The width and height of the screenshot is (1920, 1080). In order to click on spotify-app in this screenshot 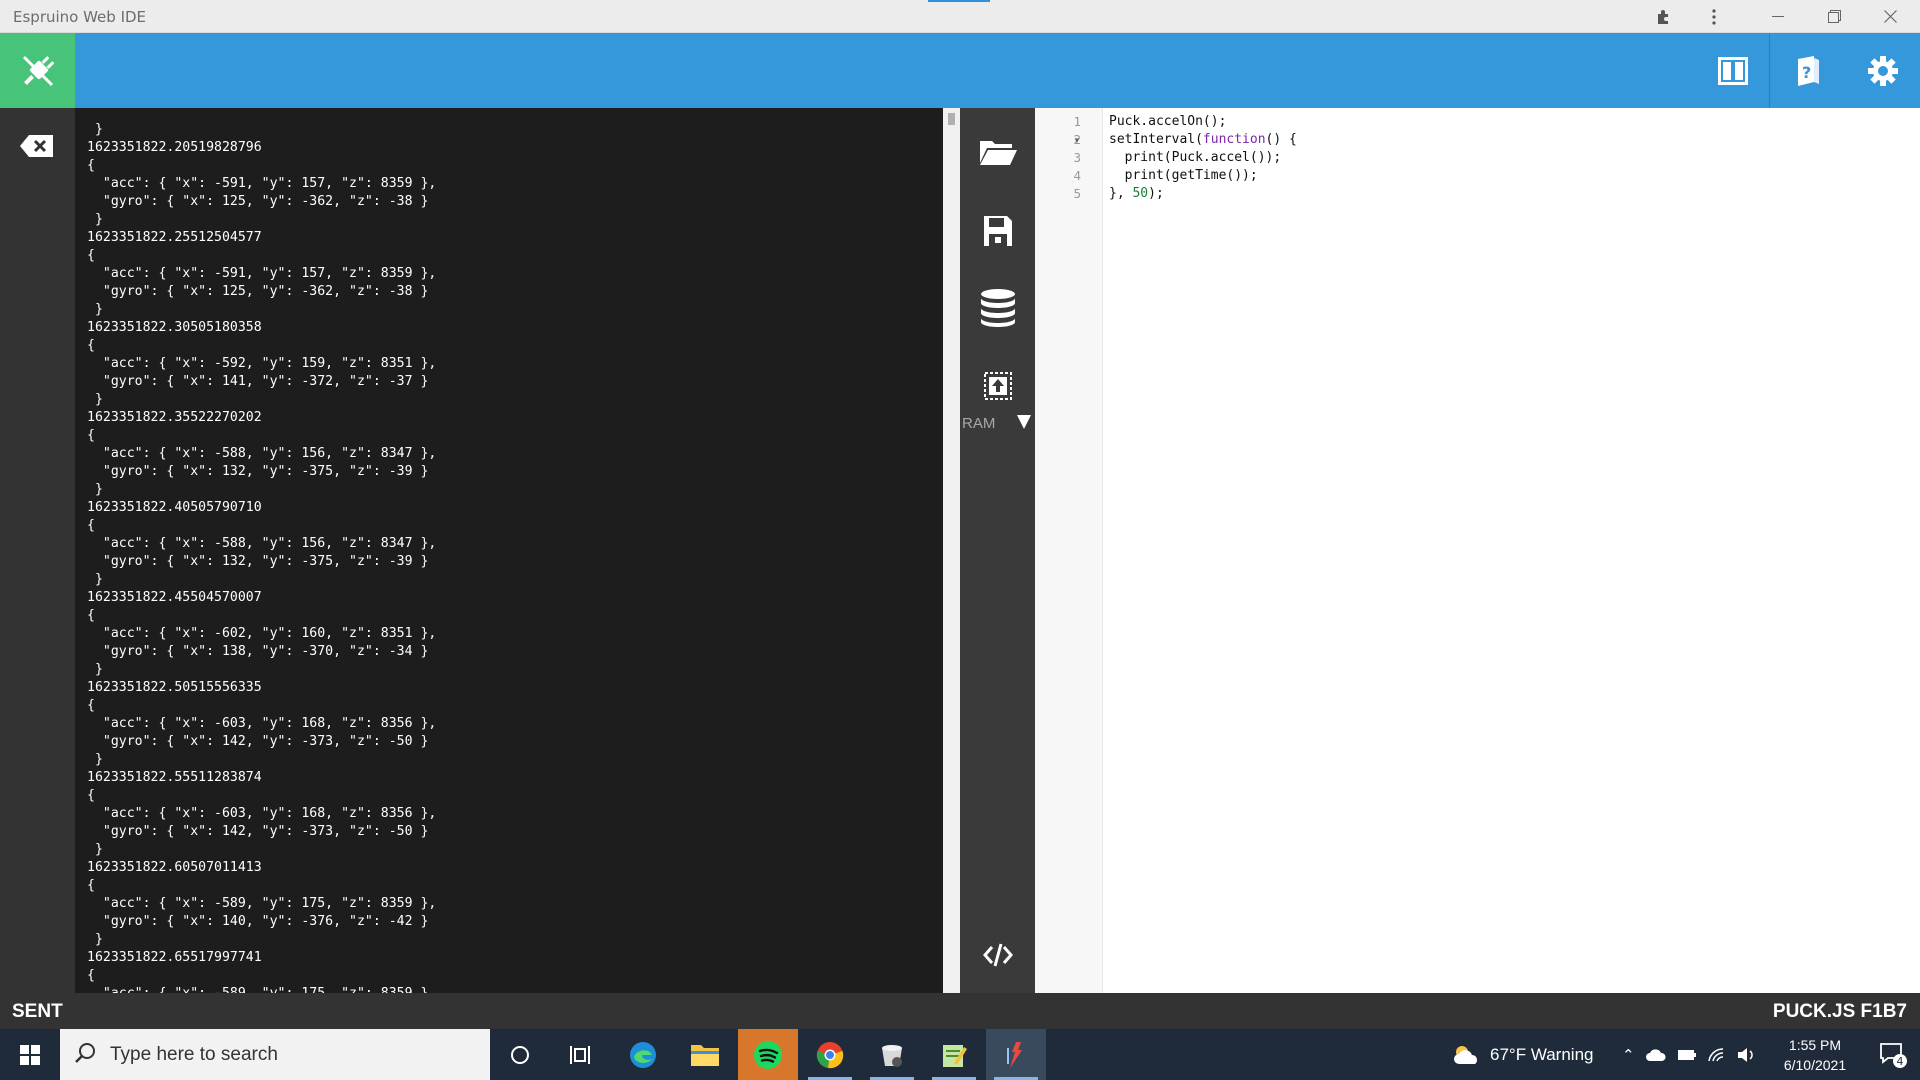, I will do `click(768, 1054)`.